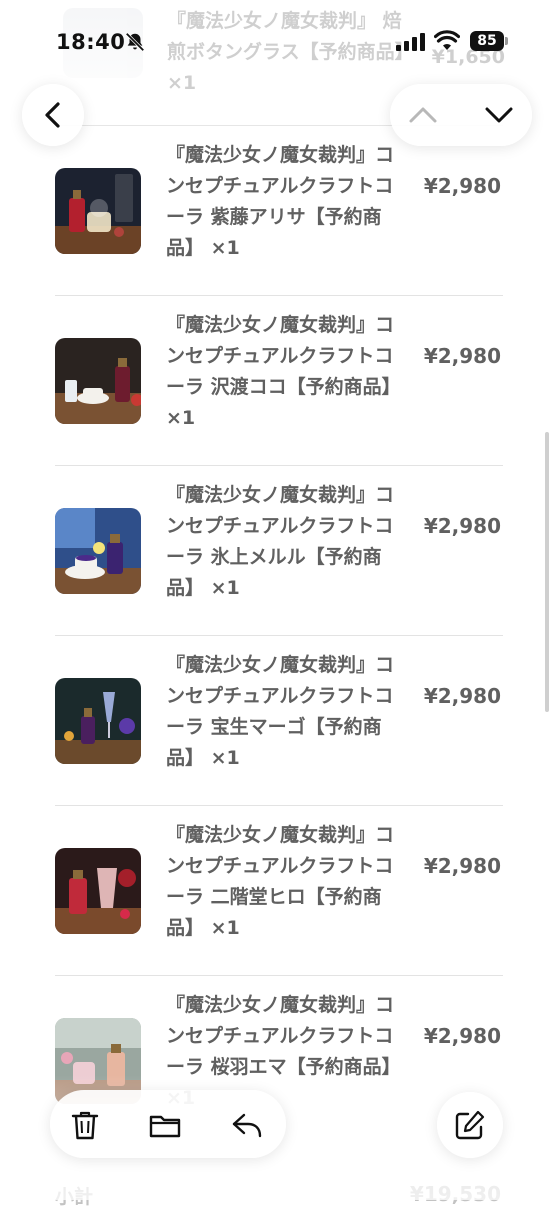 The image size is (554, 1210). Describe the element at coordinates (279, 1190) in the screenshot. I see `subtotal-row: 小計 ¥19,530` at that location.